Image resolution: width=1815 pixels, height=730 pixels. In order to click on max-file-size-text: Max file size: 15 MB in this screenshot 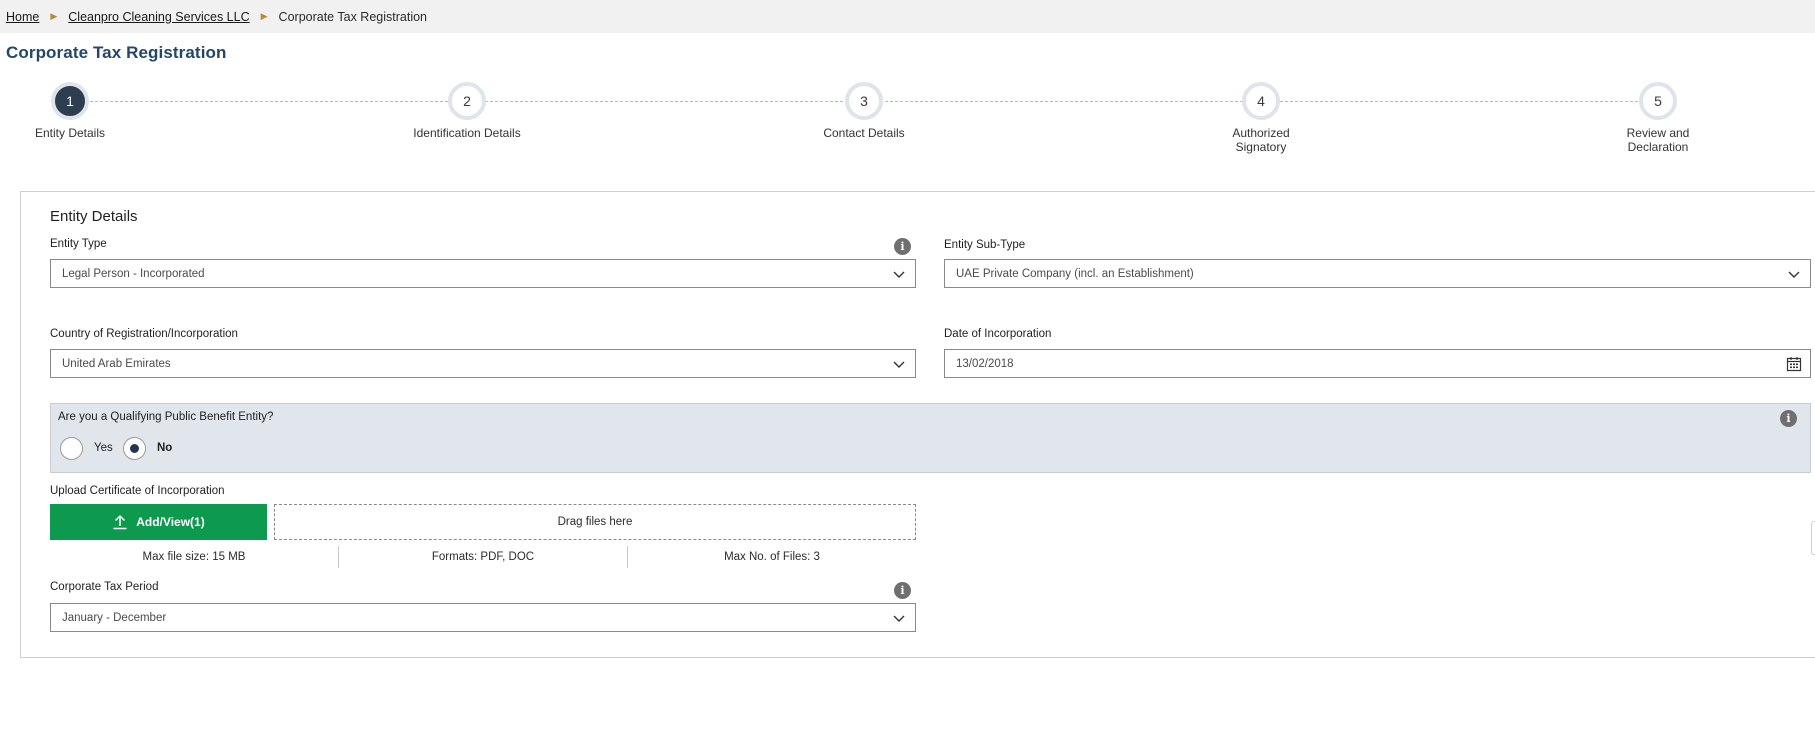, I will do `click(194, 557)`.